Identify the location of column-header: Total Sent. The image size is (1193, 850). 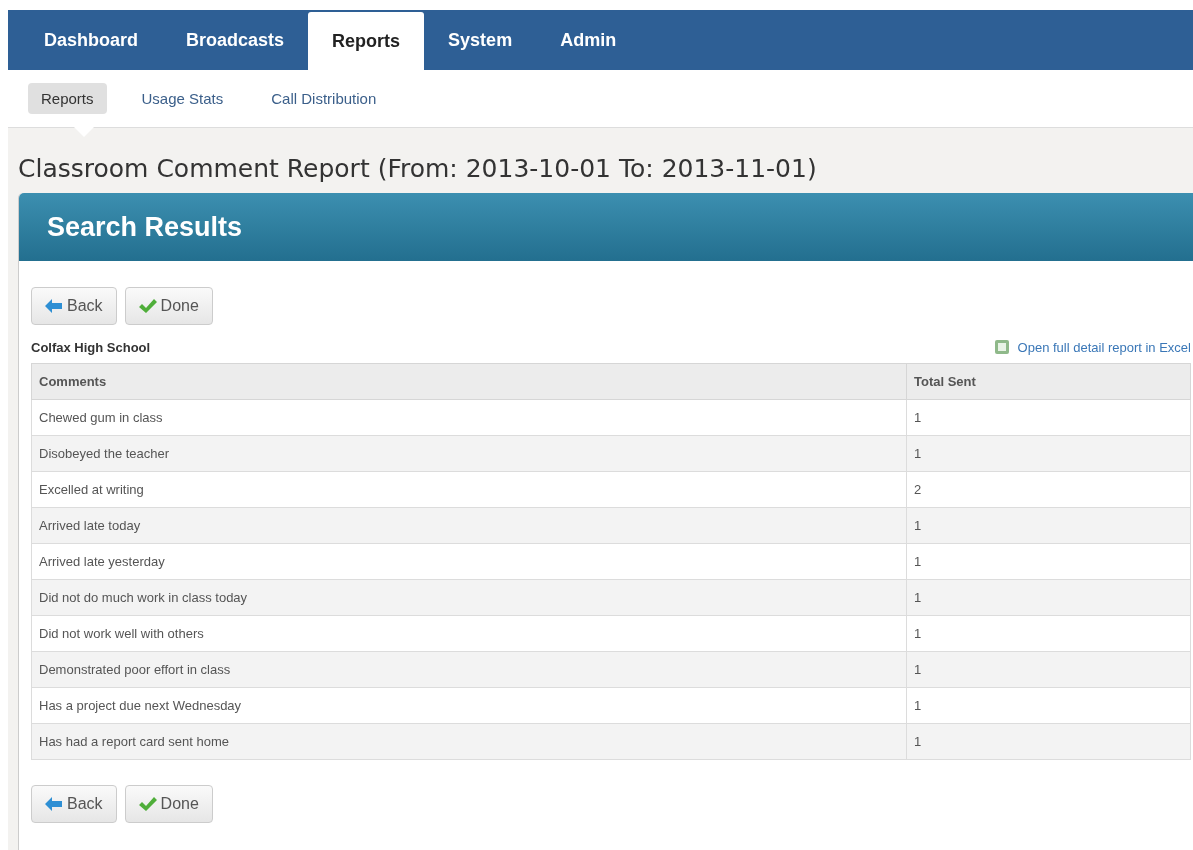
(1048, 381).